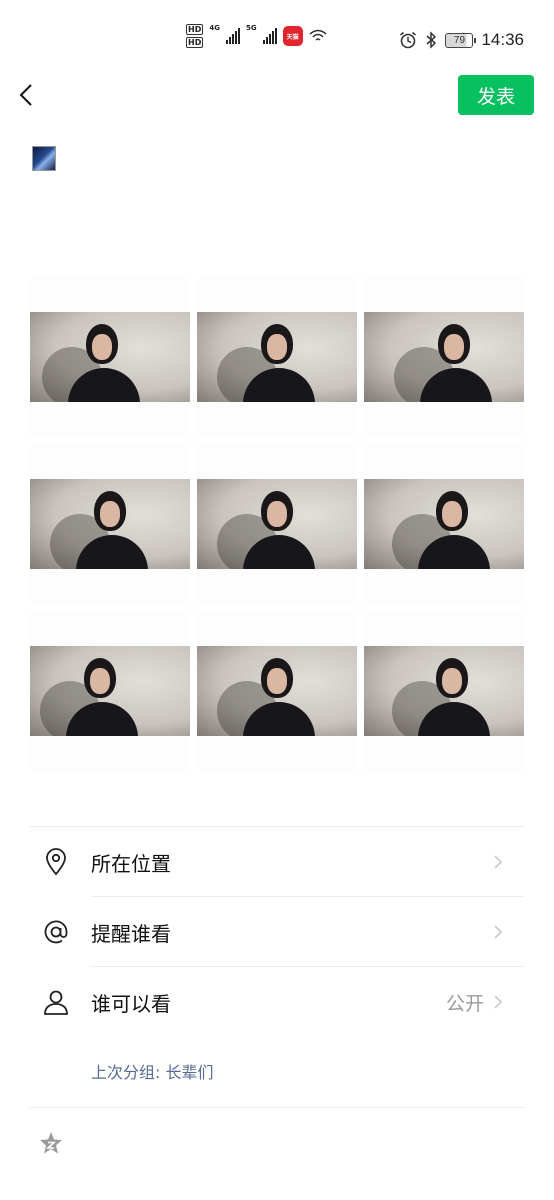 The width and height of the screenshot is (554, 1200). I want to click on bottom-divider, so click(277, 1107).